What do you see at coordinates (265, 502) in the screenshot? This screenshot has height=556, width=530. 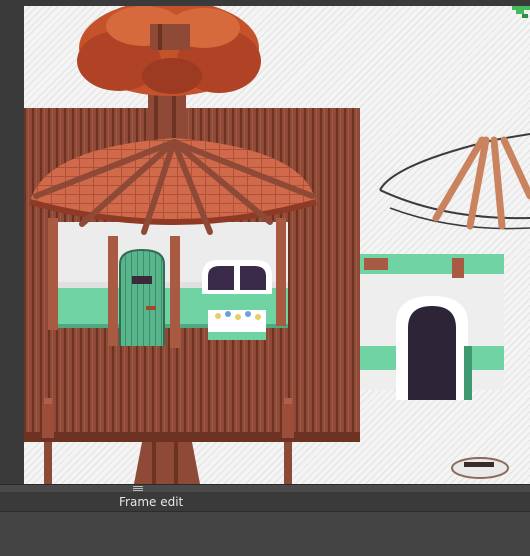 I see `frame-edit-panel-header: Frame edit` at bounding box center [265, 502].